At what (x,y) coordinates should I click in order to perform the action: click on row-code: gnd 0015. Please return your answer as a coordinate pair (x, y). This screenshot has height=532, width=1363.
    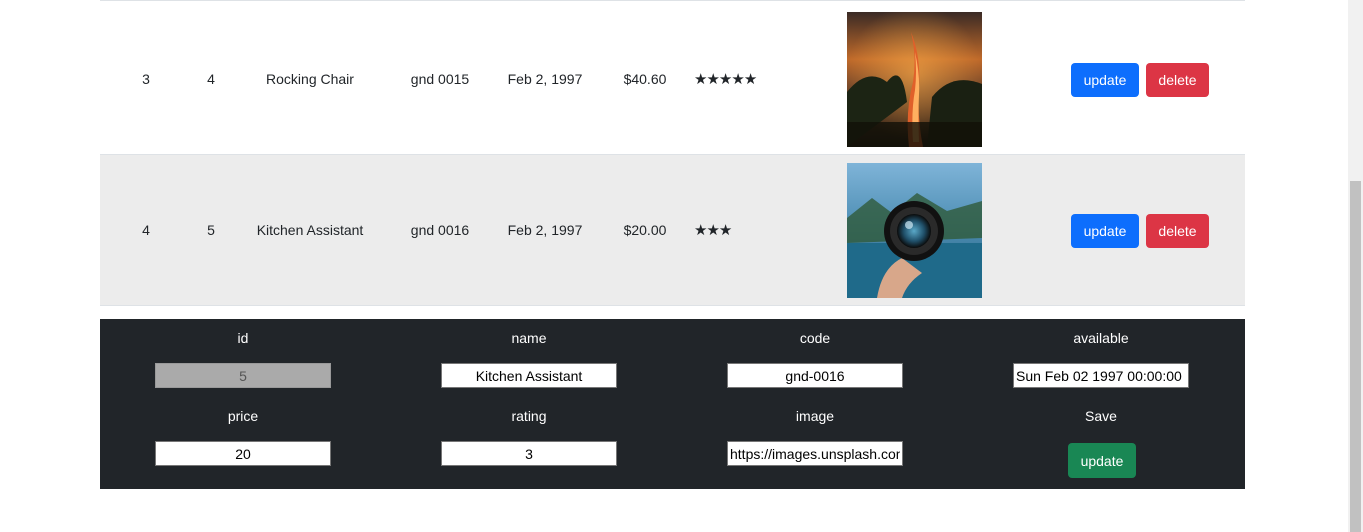
    Looking at the image, I should click on (440, 79).